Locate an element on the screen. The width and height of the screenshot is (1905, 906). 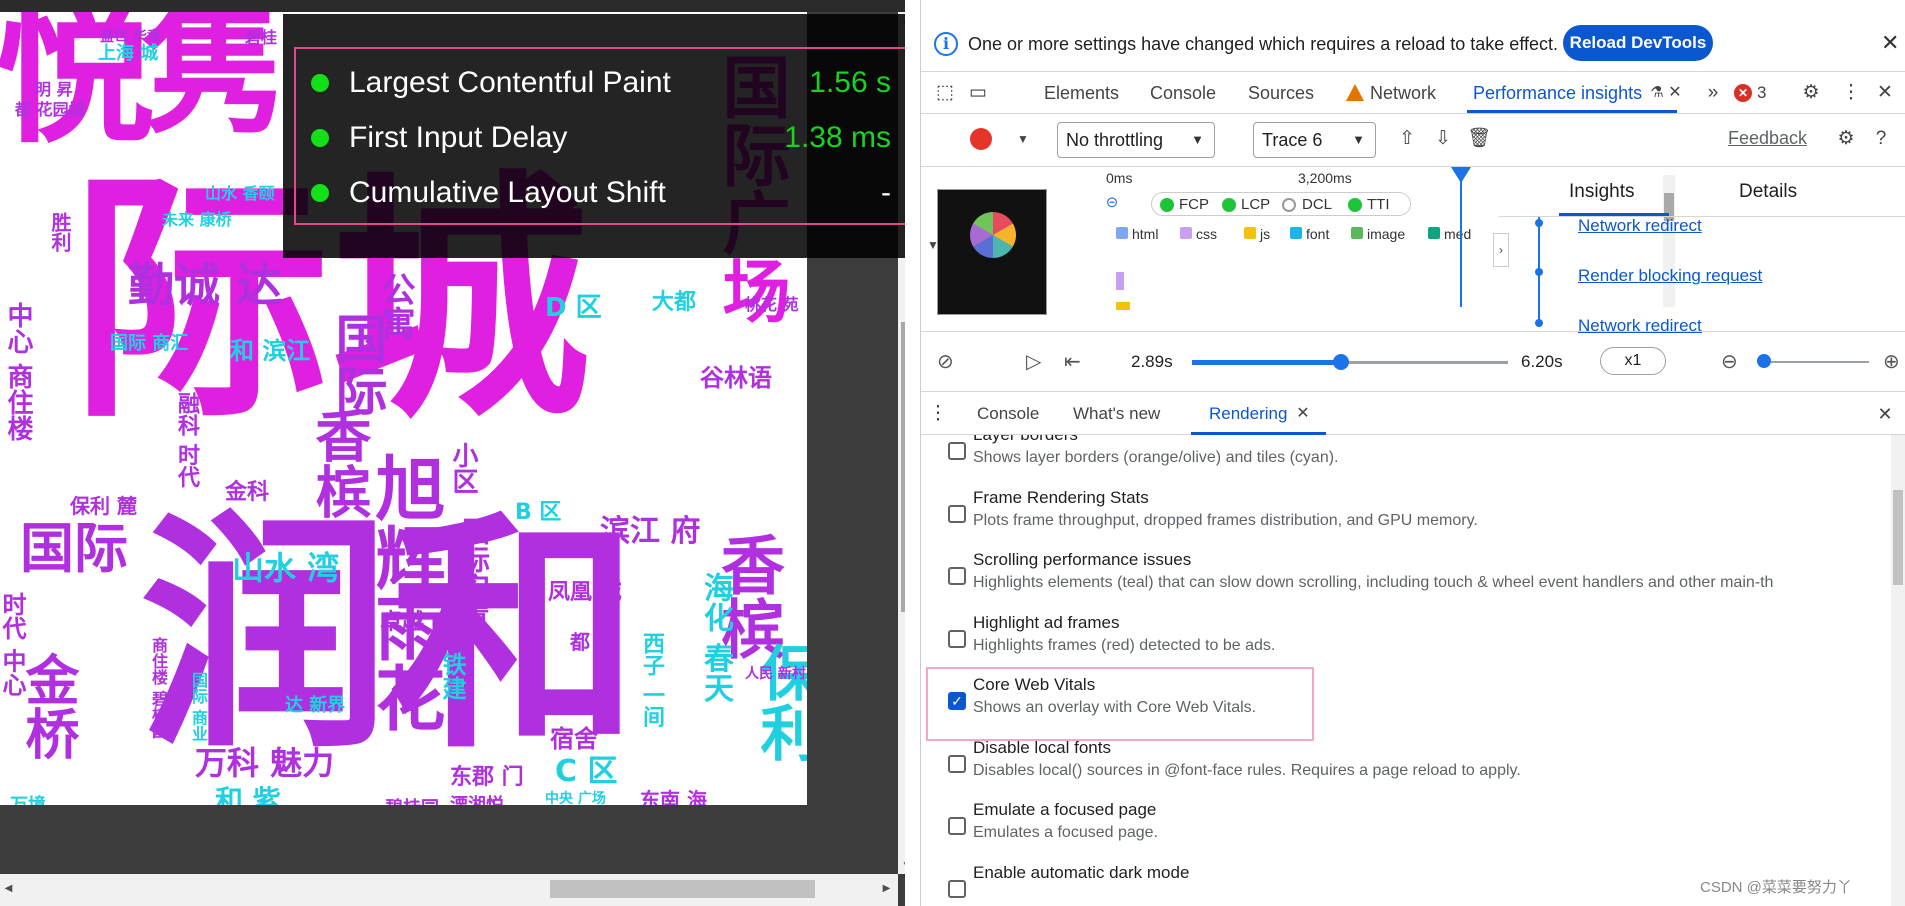
error-count: 3 is located at coordinates (1761, 93).